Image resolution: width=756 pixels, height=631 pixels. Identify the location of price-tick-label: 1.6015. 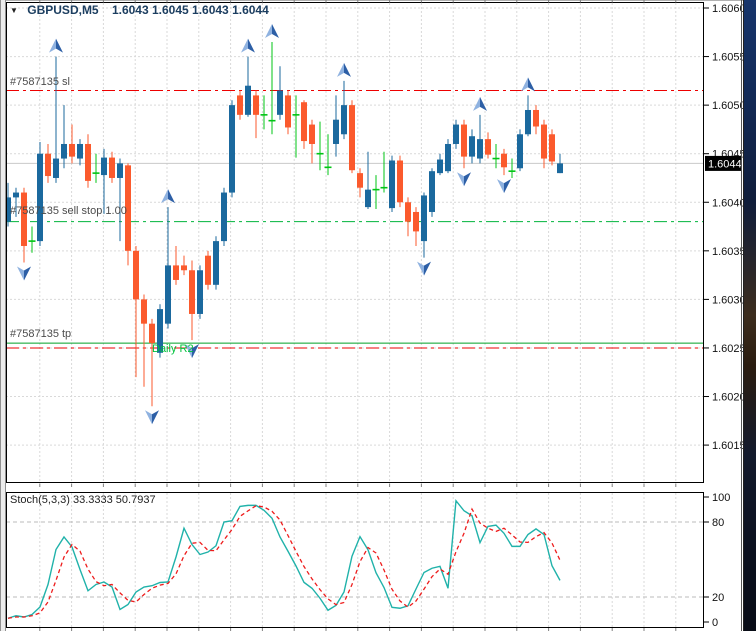
(727, 446).